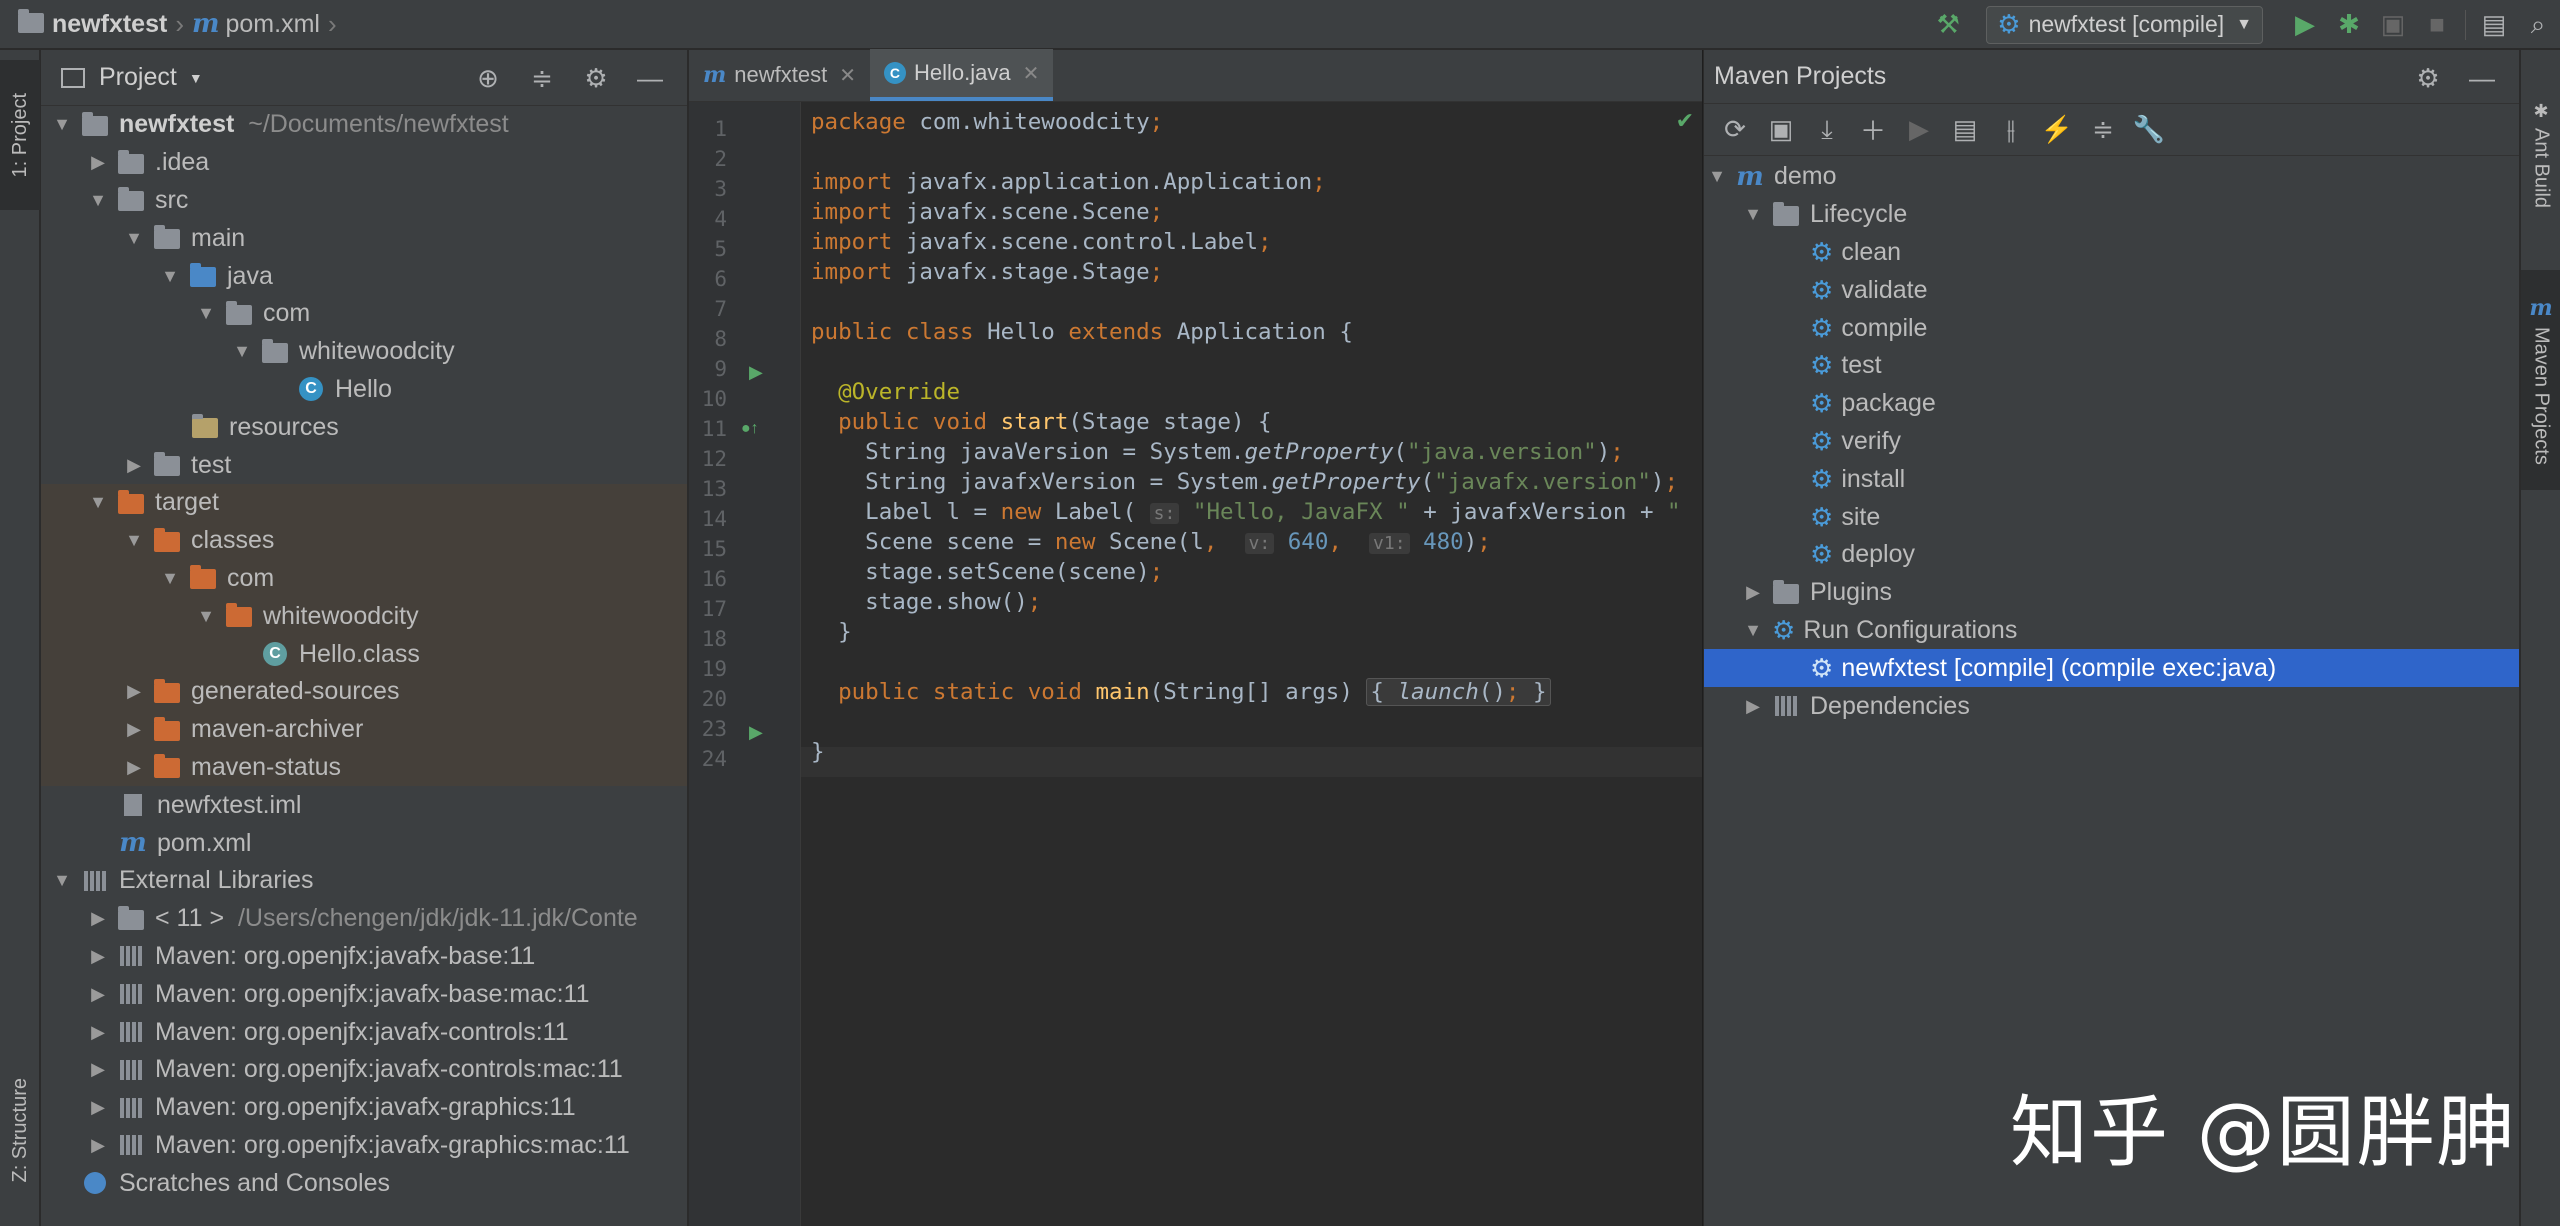 The height and width of the screenshot is (1226, 2560). What do you see at coordinates (364, 805) in the screenshot?
I see `tree-node: newfxtest.iml` at bounding box center [364, 805].